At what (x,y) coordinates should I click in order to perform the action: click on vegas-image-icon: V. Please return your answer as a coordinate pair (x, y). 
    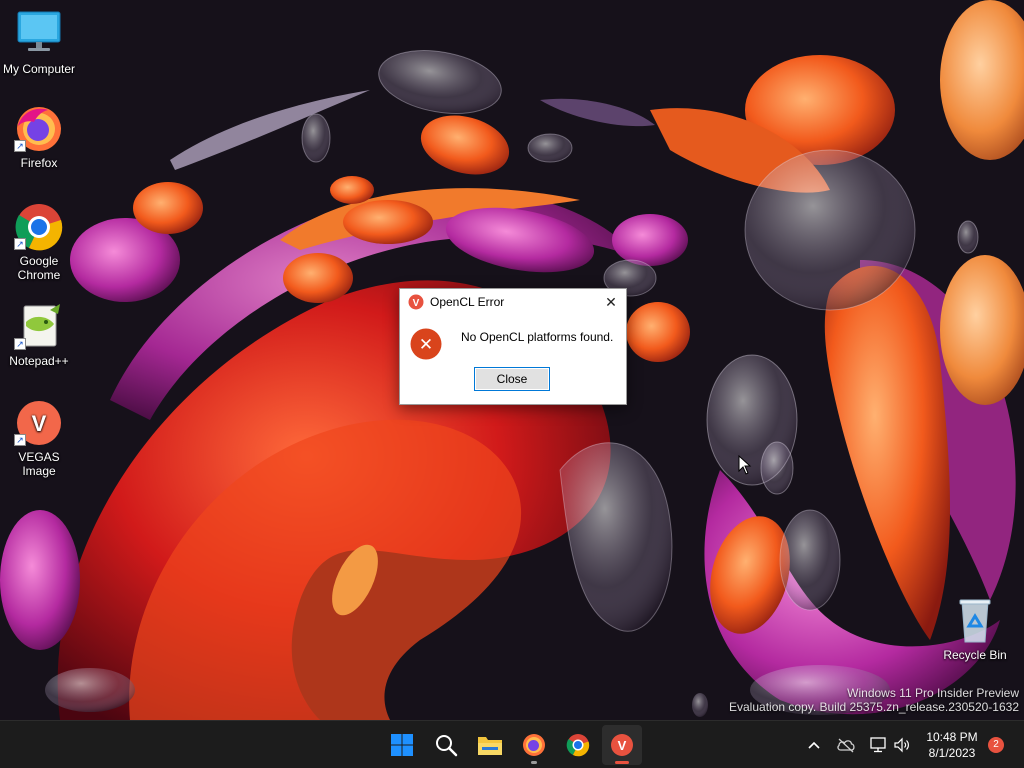
    Looking at the image, I should click on (622, 745).